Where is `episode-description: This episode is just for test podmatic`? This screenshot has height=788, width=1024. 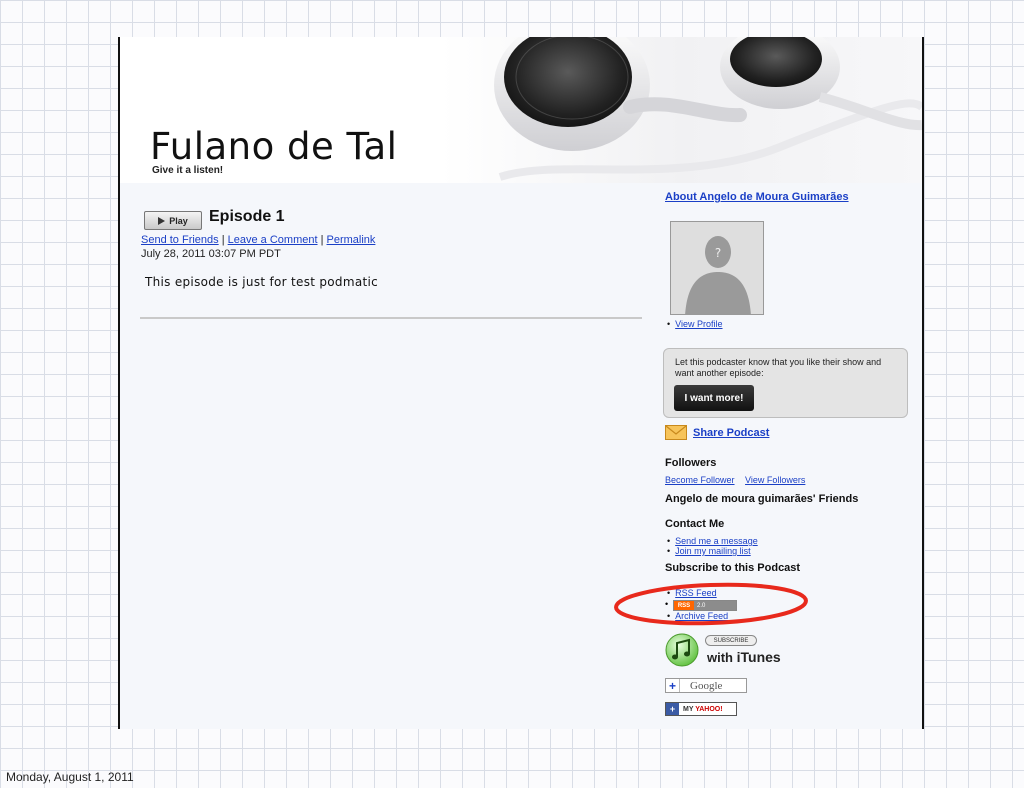
episode-description: This episode is just for test podmatic is located at coordinates (262, 282).